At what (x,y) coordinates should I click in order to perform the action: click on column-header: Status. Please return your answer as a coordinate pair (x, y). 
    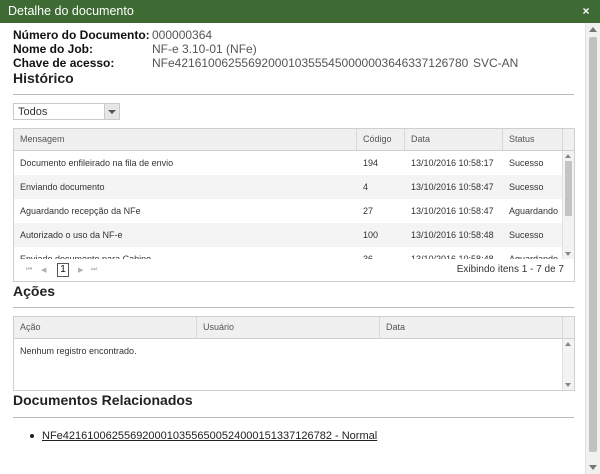
    Looking at the image, I should click on (533, 139).